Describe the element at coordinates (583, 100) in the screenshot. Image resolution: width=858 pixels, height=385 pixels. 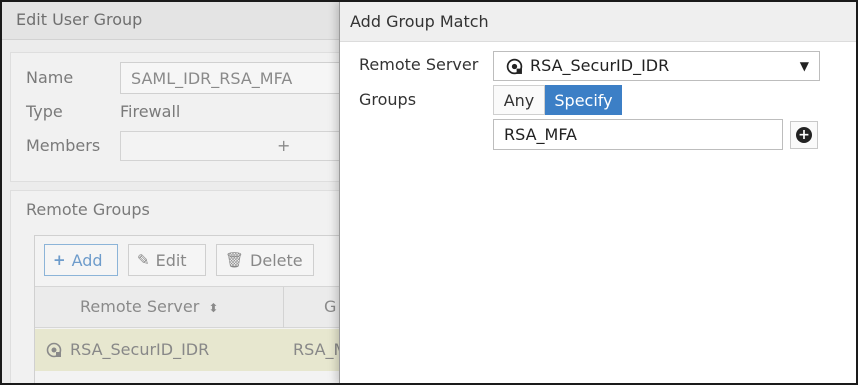
I see `toggle-specify: Specify` at that location.